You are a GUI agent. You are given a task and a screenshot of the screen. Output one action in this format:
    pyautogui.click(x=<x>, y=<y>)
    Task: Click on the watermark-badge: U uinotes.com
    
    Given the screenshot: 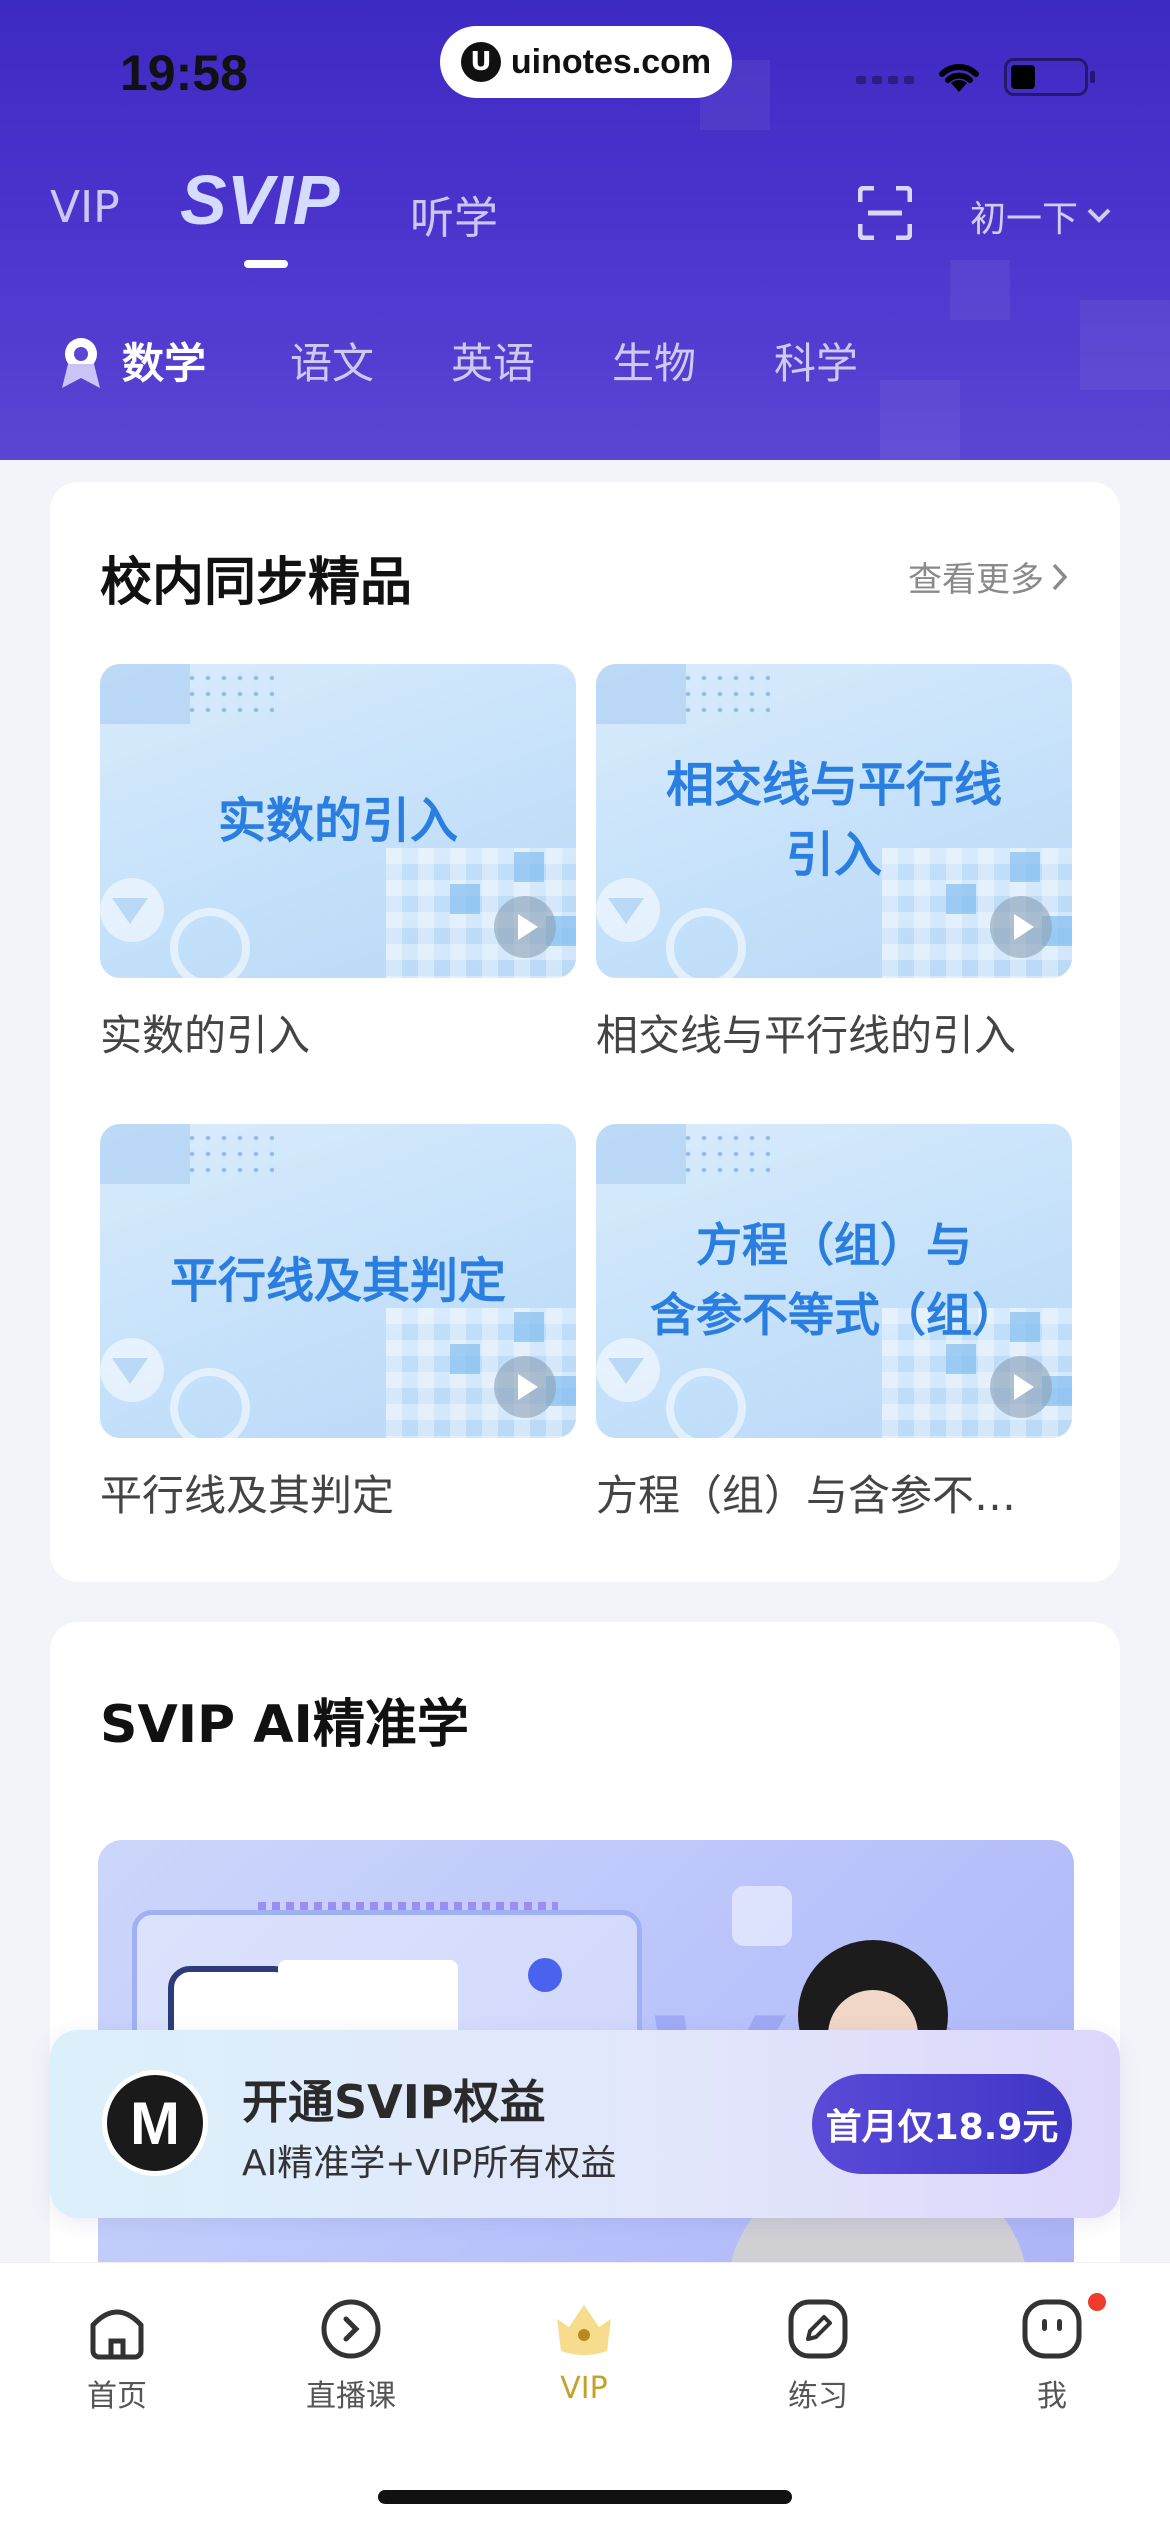 What is the action you would take?
    pyautogui.click(x=586, y=62)
    